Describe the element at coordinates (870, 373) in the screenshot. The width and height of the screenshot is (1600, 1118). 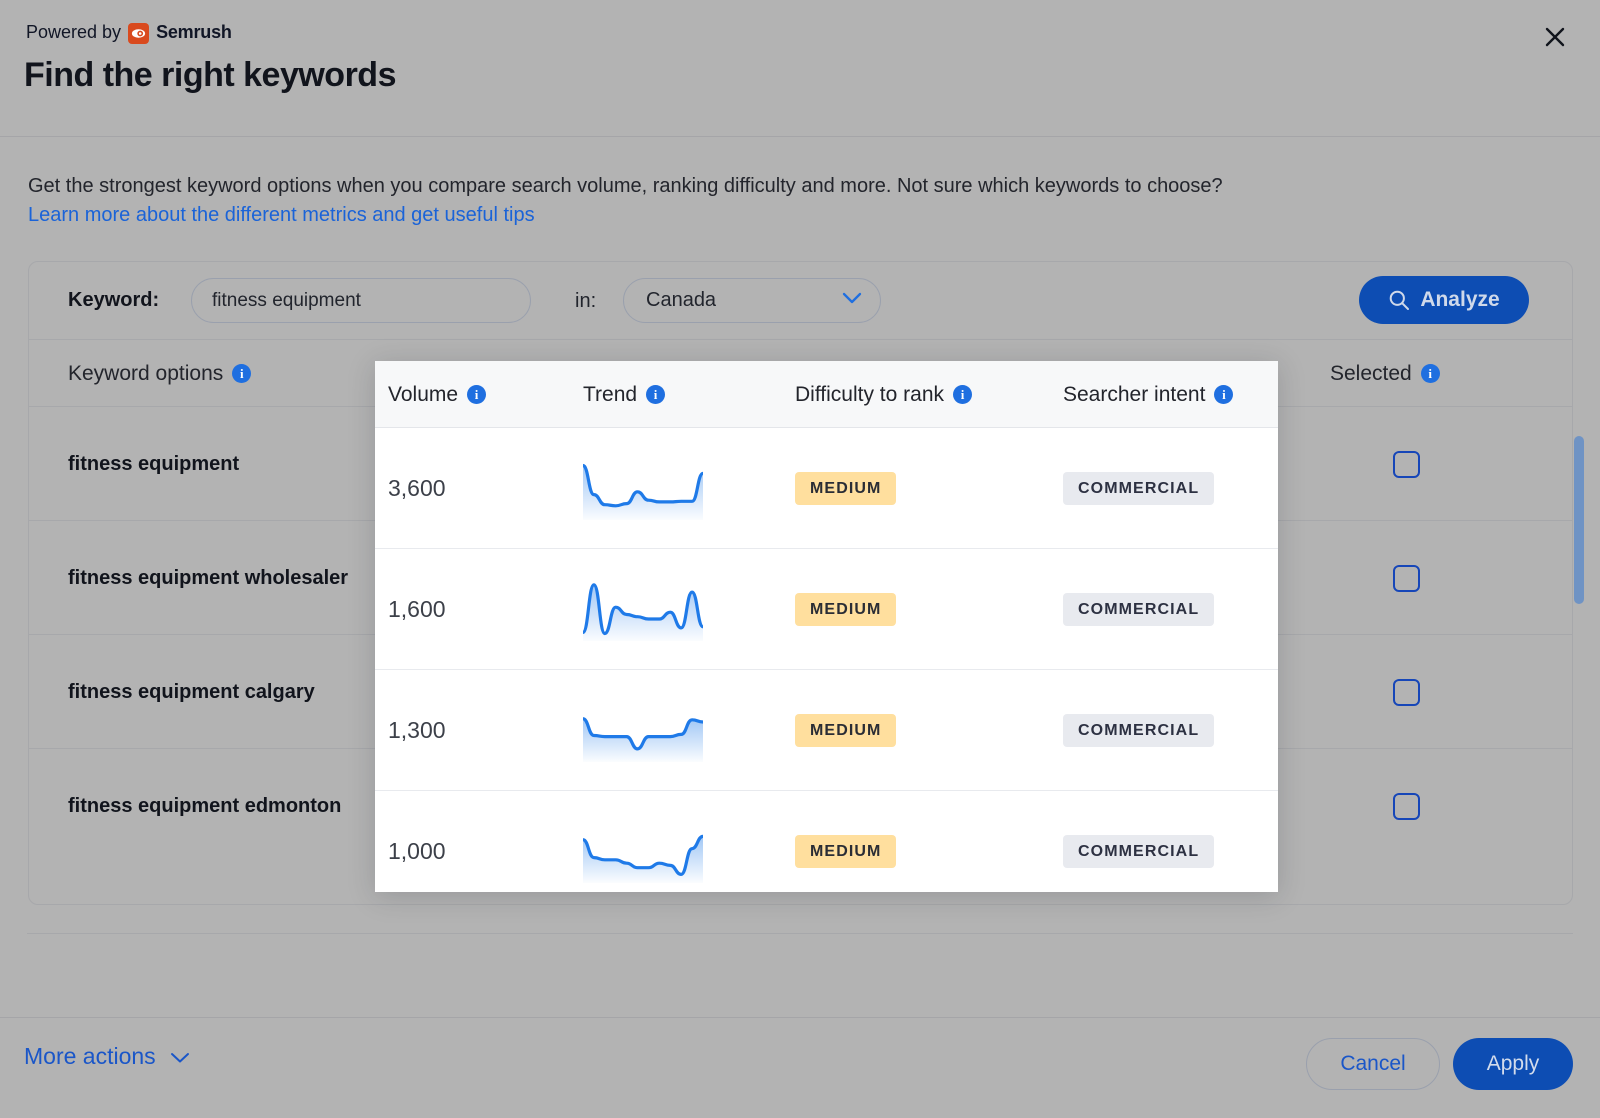
I see `column-header-label: Difficulty to rank` at that location.